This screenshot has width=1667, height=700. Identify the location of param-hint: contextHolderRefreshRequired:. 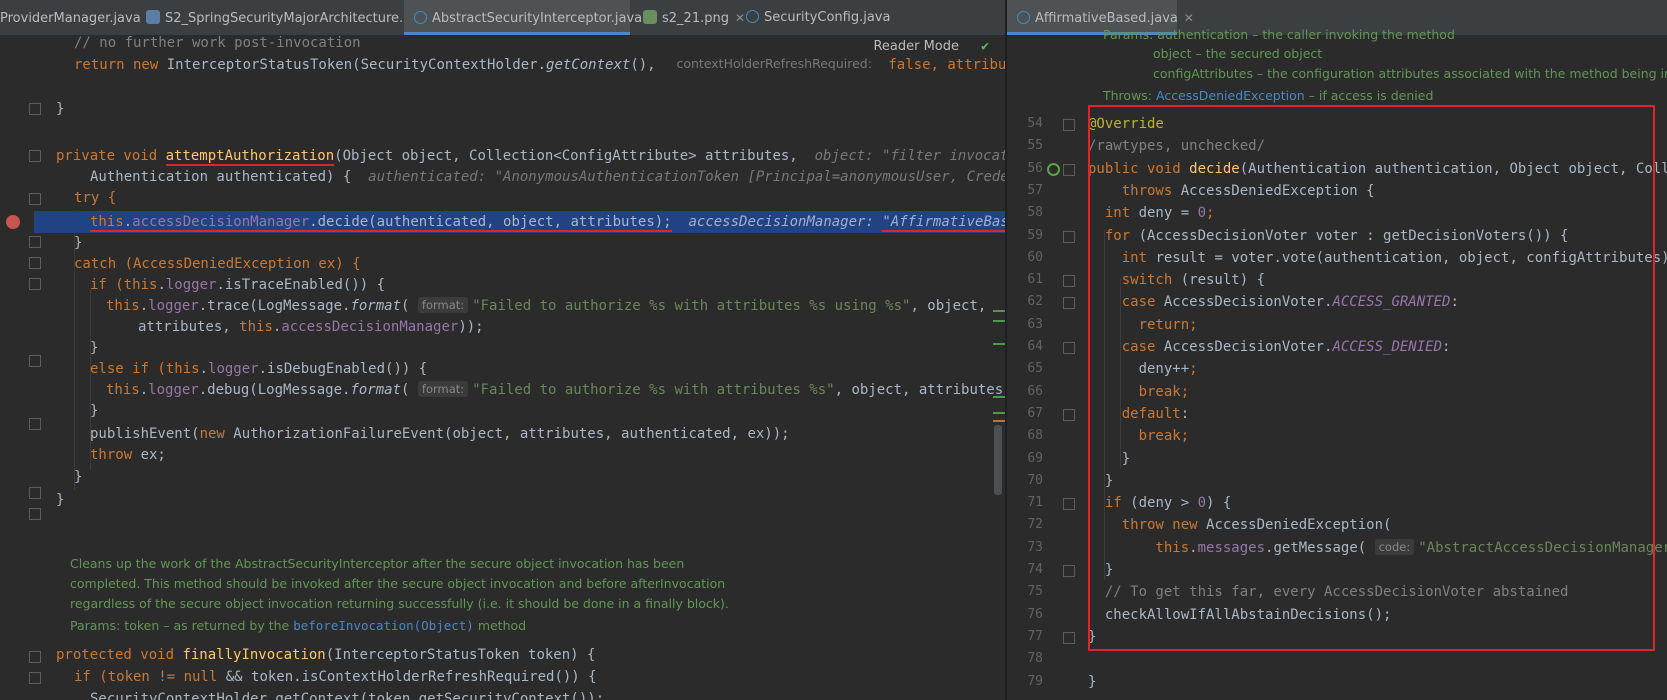
(774, 63).